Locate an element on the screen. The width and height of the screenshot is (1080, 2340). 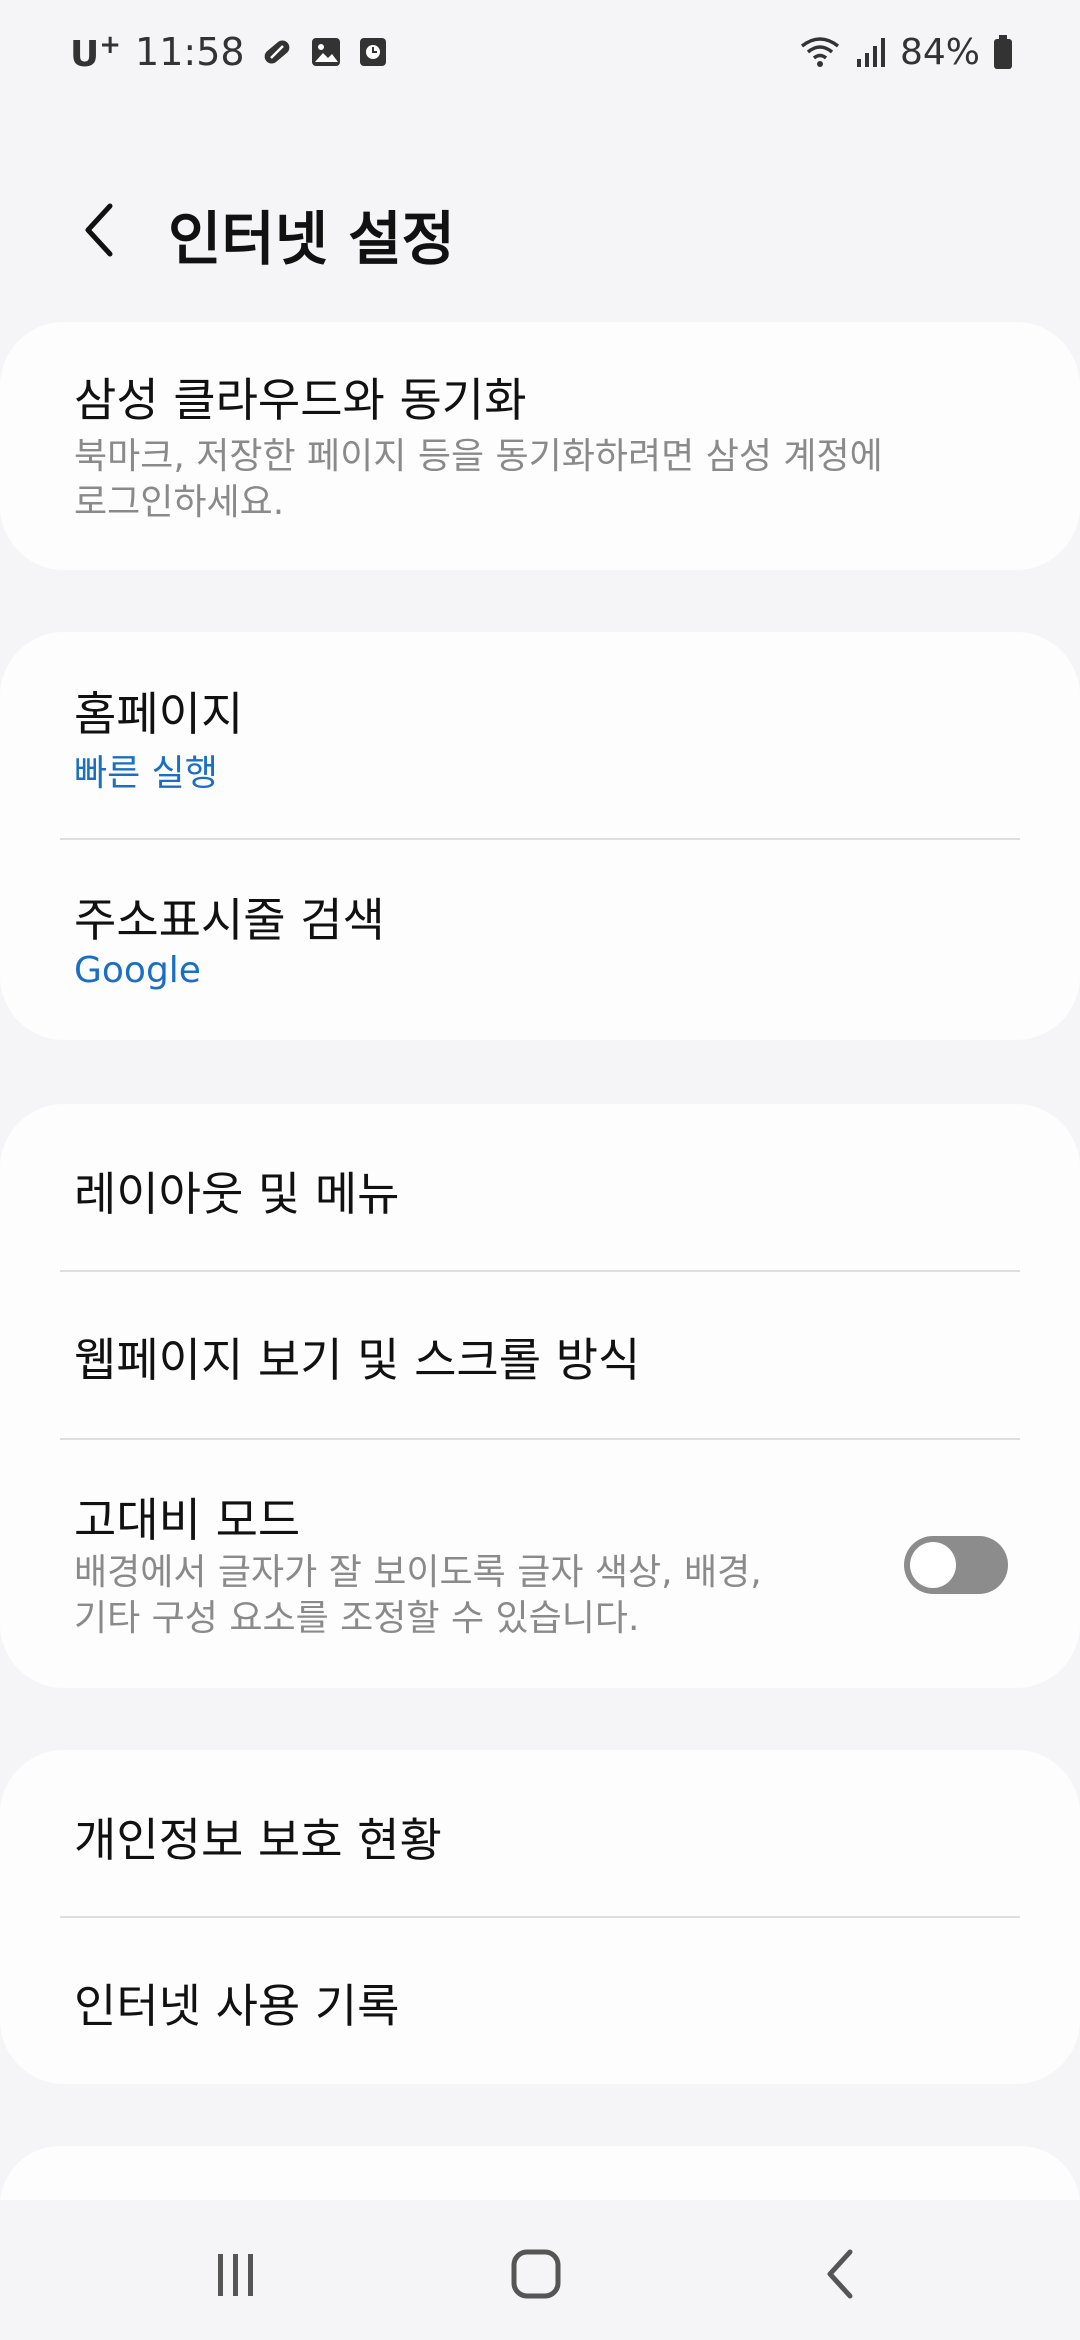
webview-scroll-item: 웹페이지 보기 및 스크롤 방식 is located at coordinates (540, 1355).